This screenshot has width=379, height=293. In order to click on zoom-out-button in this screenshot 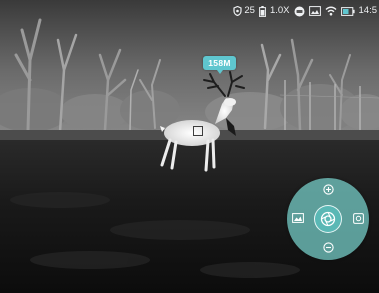, I will do `click(328, 247)`.